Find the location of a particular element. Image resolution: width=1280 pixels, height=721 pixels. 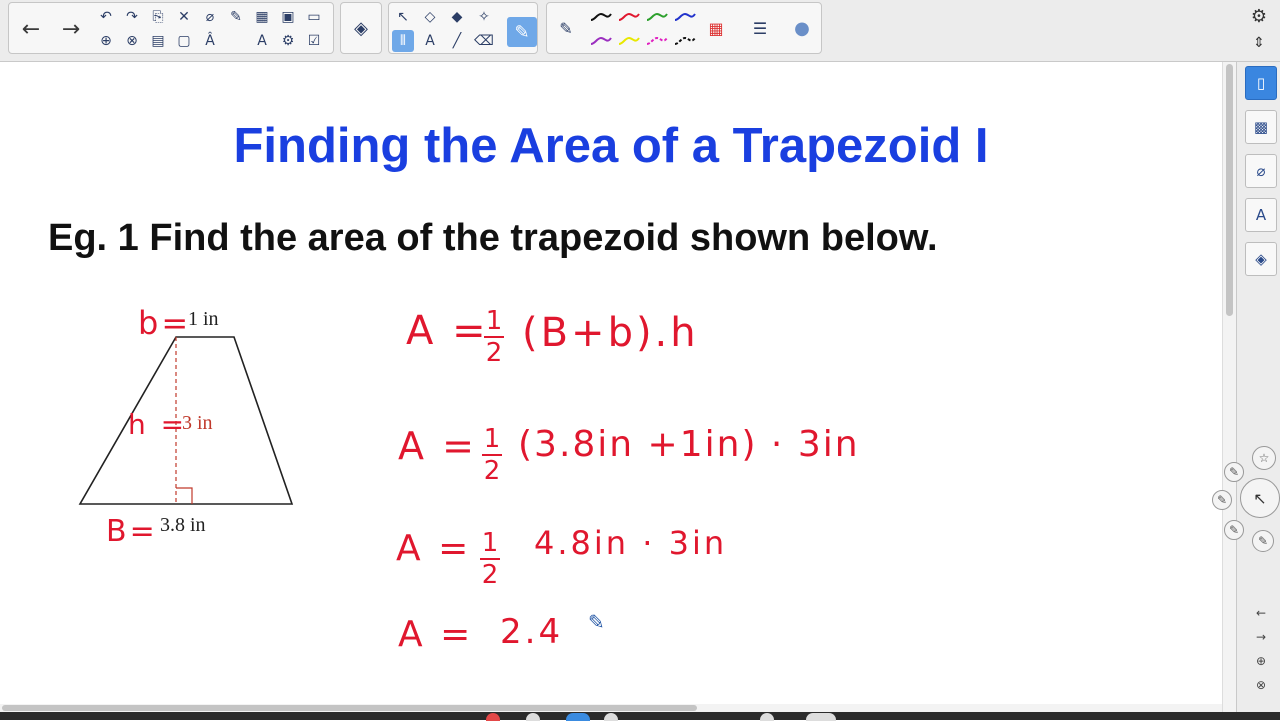

paste-icon: ⎘ is located at coordinates (158, 17).